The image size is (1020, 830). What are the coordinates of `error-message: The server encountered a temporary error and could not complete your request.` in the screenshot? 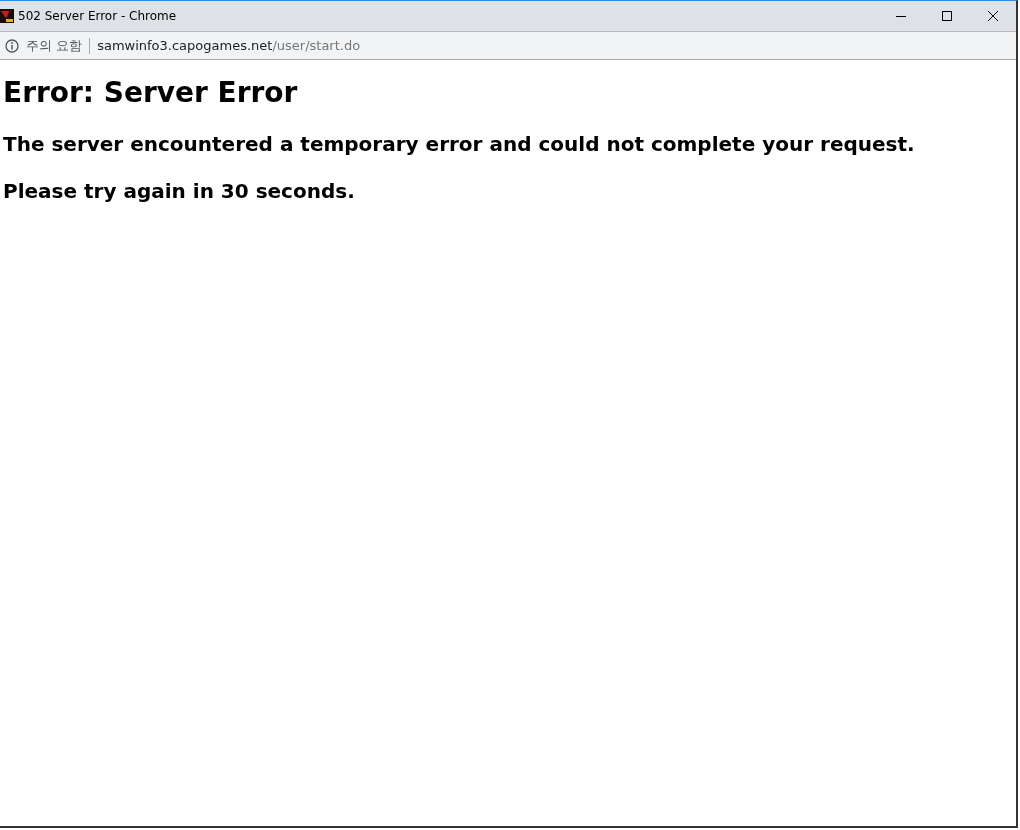 It's located at (459, 144).